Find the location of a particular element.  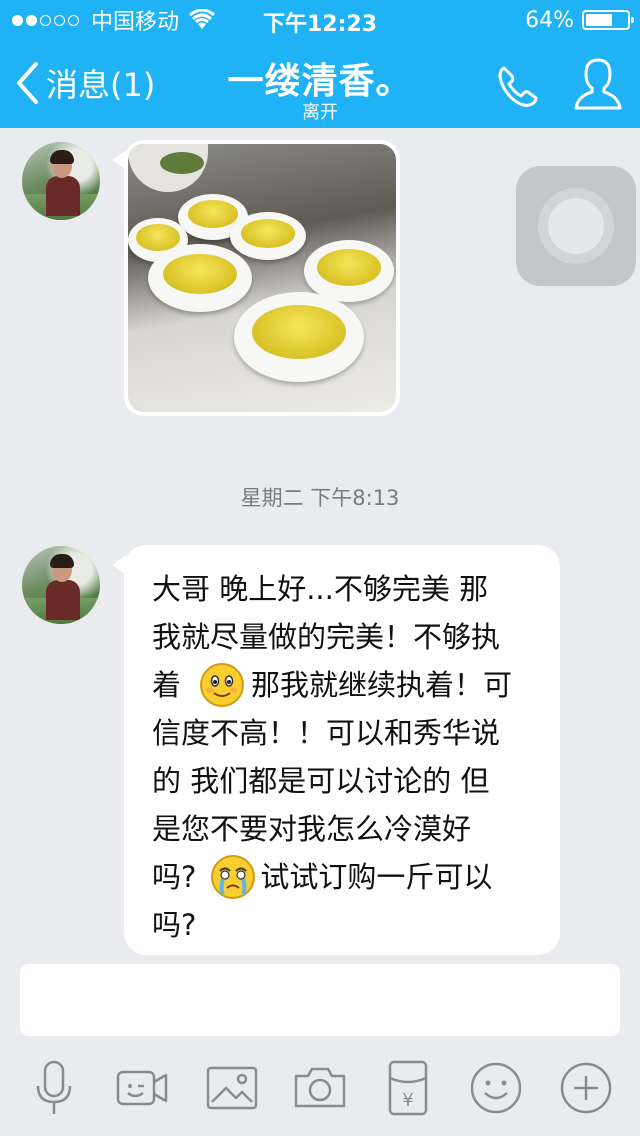

camera-button is located at coordinates (320, 1088).